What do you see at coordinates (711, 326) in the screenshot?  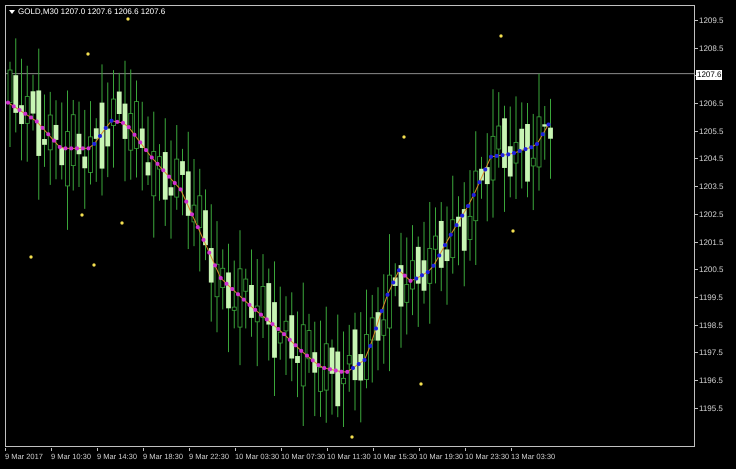 I see `price-label: 1198.5` at bounding box center [711, 326].